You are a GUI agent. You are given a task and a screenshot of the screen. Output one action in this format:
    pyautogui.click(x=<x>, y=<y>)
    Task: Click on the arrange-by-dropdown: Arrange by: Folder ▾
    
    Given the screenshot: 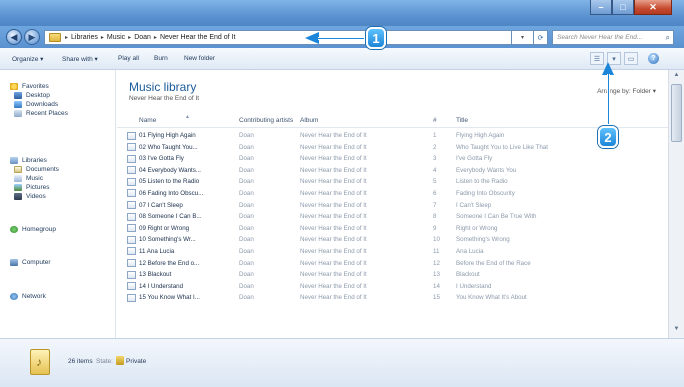 What is the action you would take?
    pyautogui.click(x=626, y=91)
    